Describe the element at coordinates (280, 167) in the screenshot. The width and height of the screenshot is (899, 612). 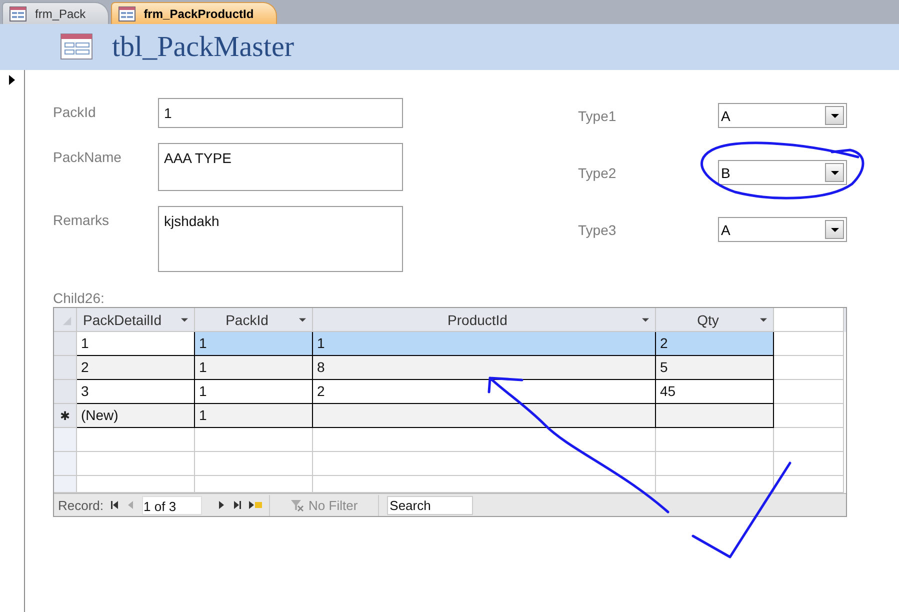
I see `text-field: AAA TYPE` at that location.